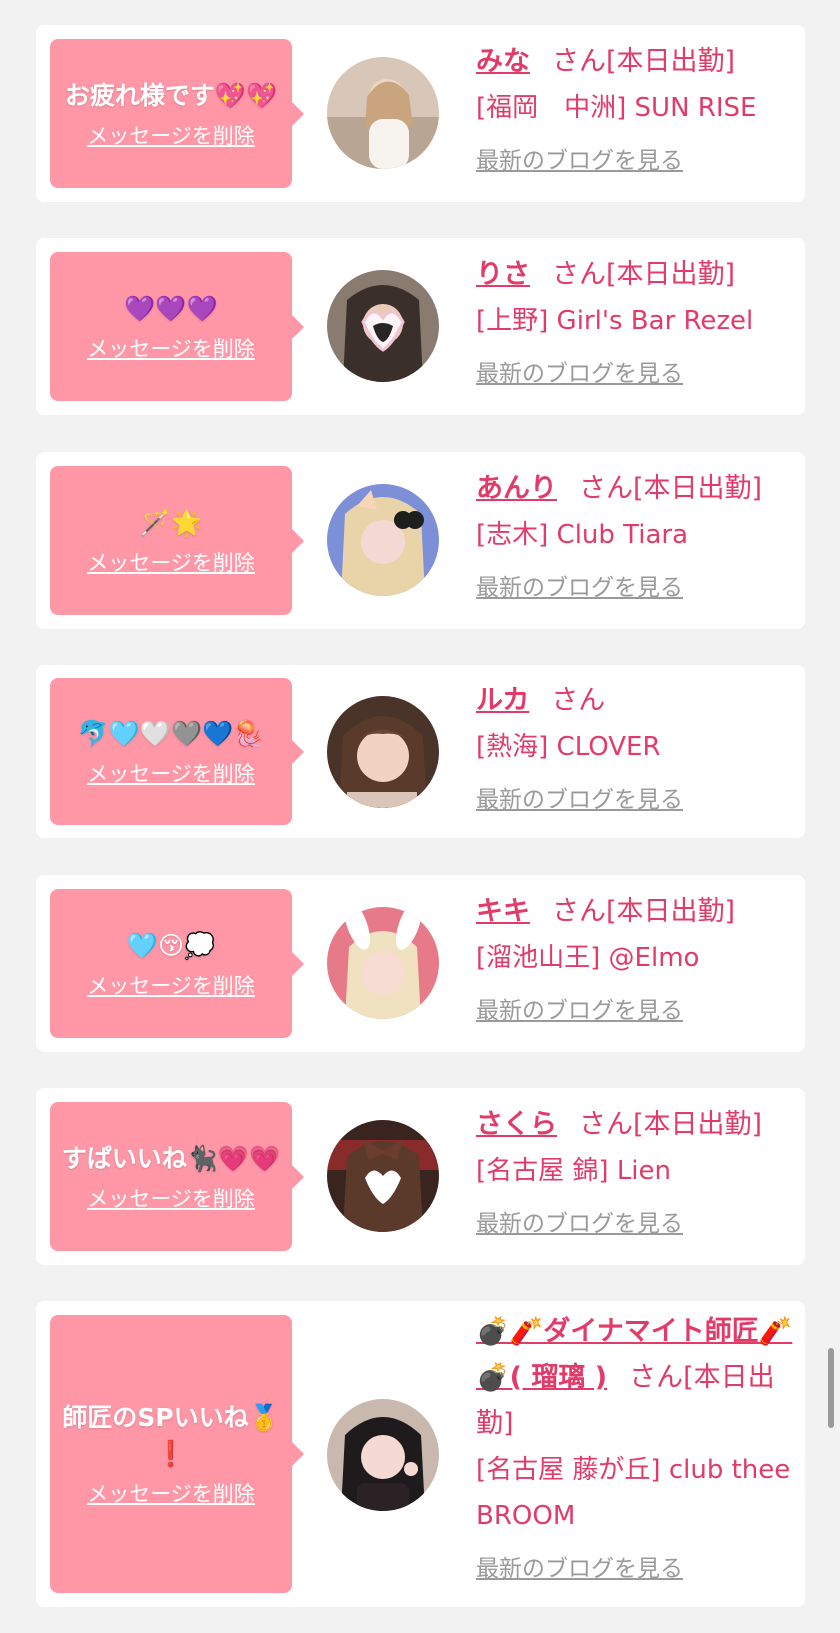 The height and width of the screenshot is (1633, 840). I want to click on message-bubble: 🪄🌟 メッセージを削除, so click(177, 540).